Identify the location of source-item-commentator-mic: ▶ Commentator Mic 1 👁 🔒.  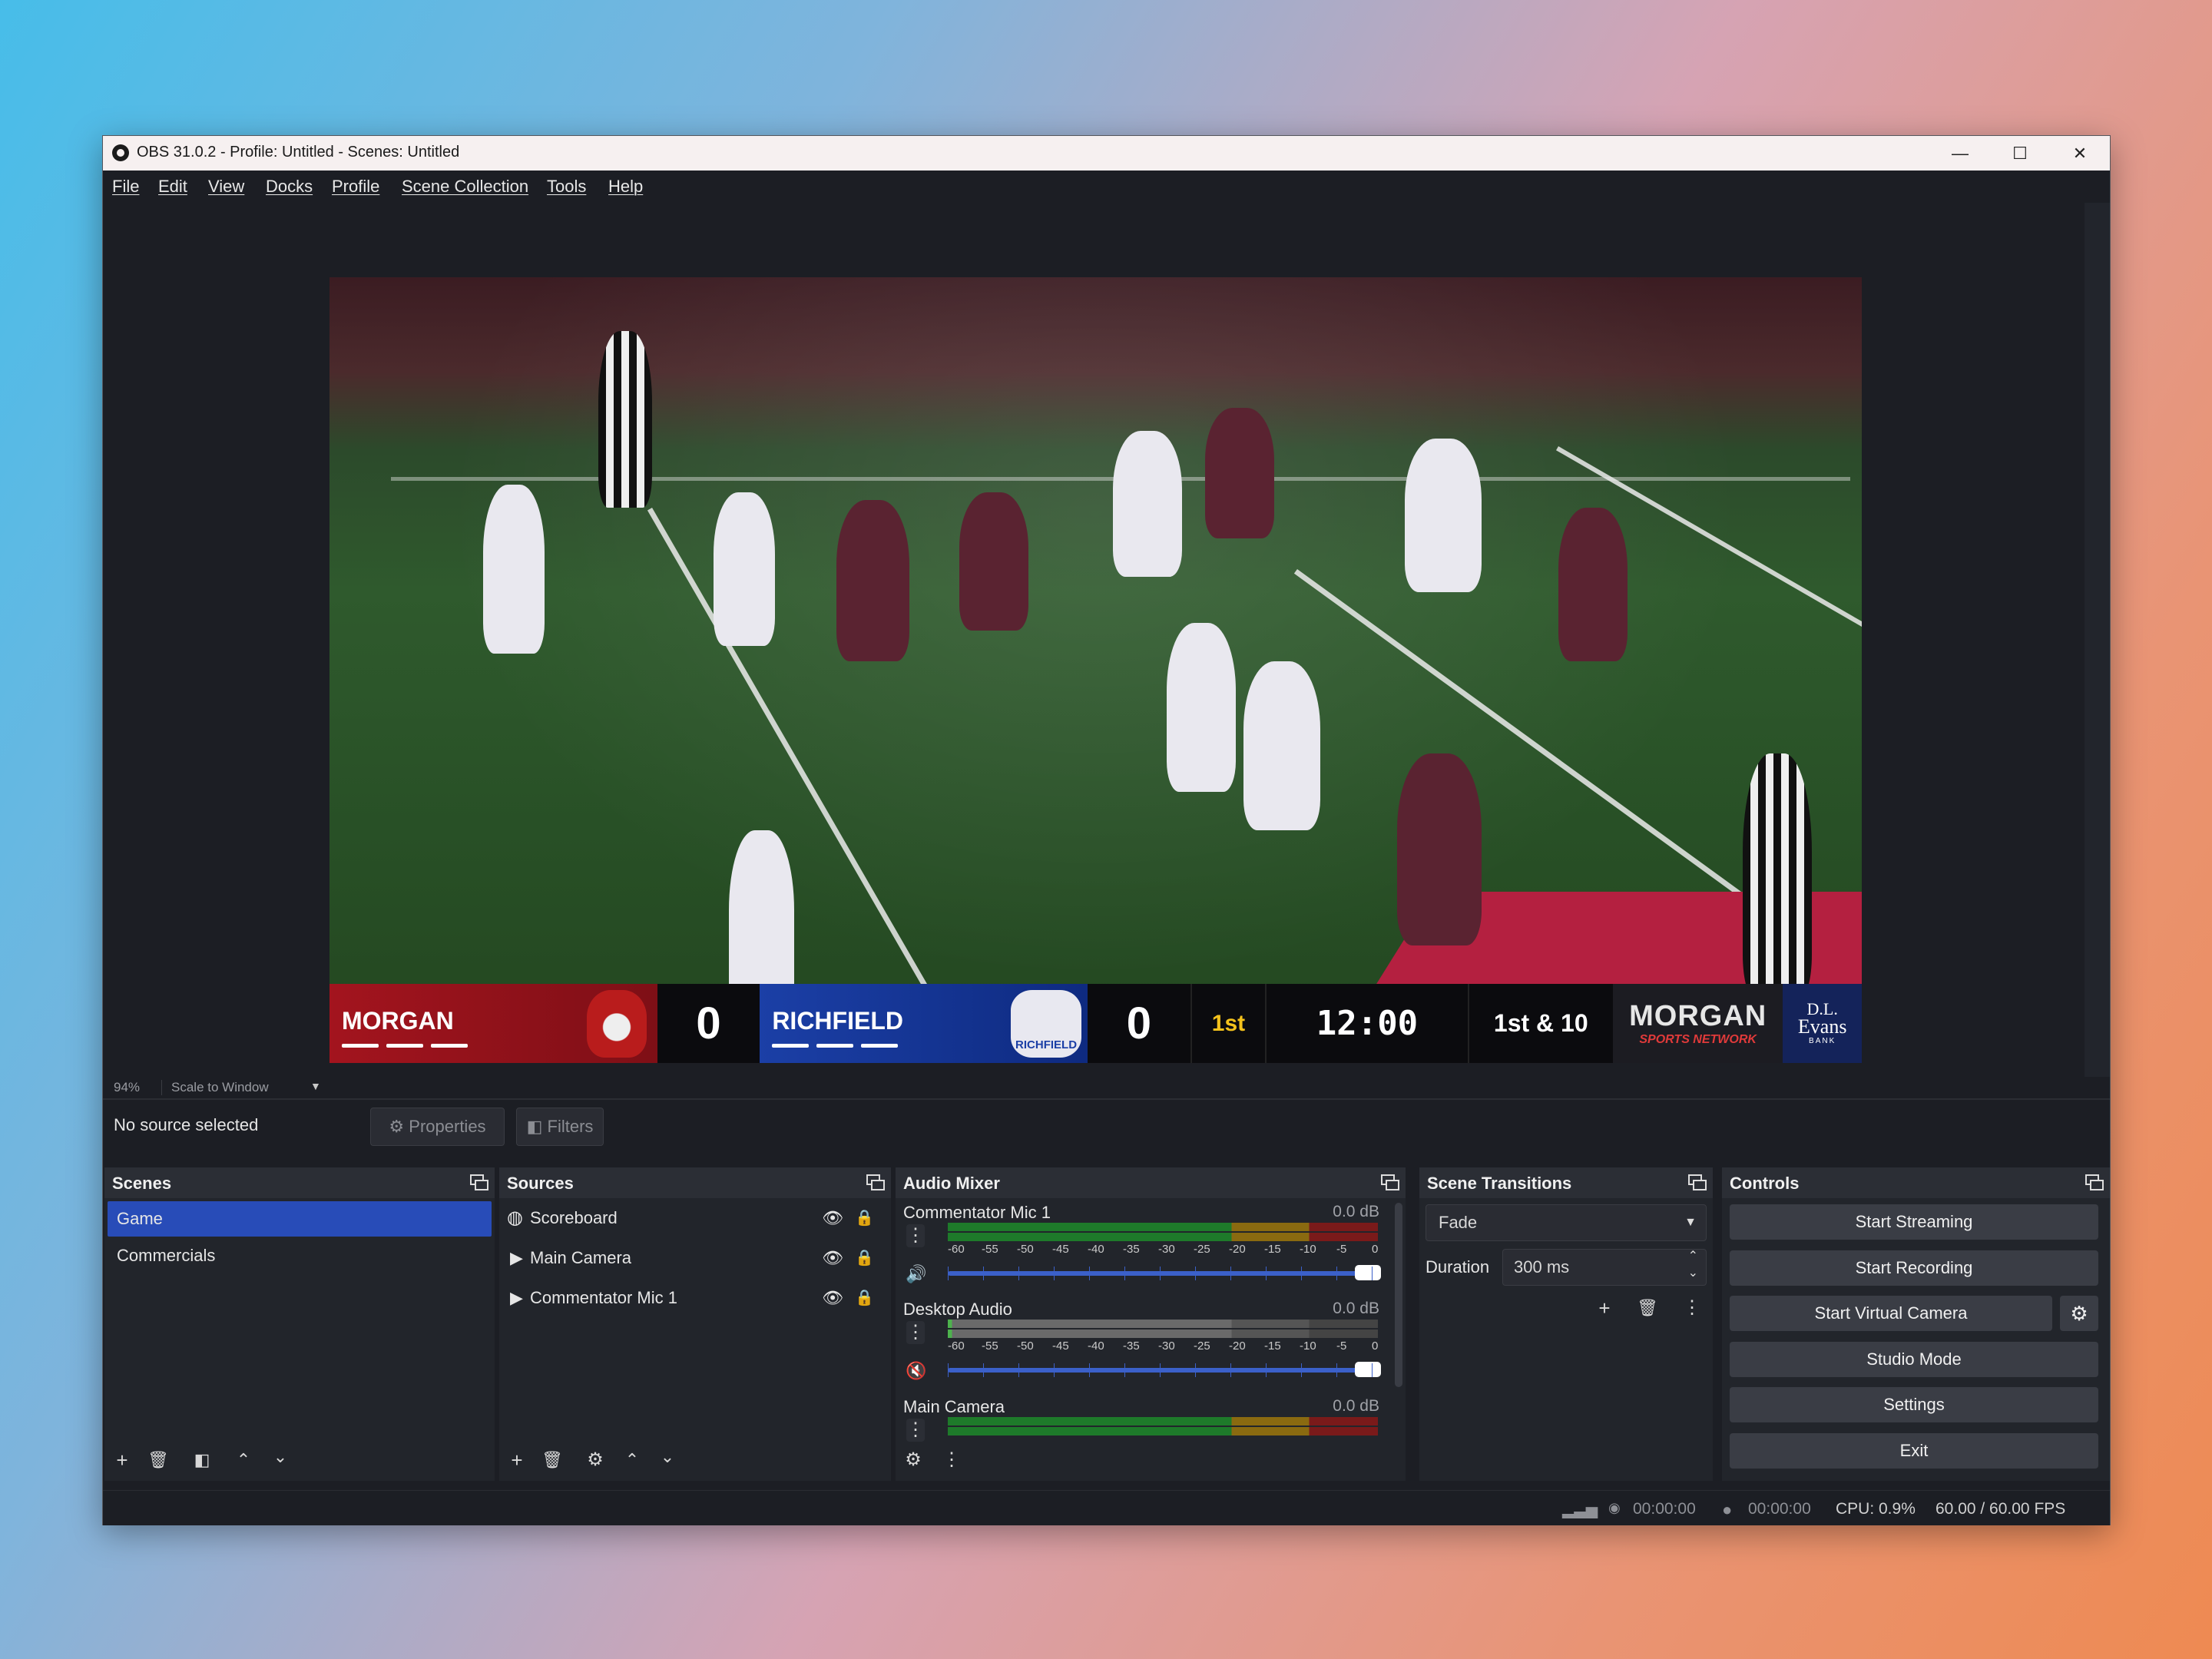
(695, 1298).